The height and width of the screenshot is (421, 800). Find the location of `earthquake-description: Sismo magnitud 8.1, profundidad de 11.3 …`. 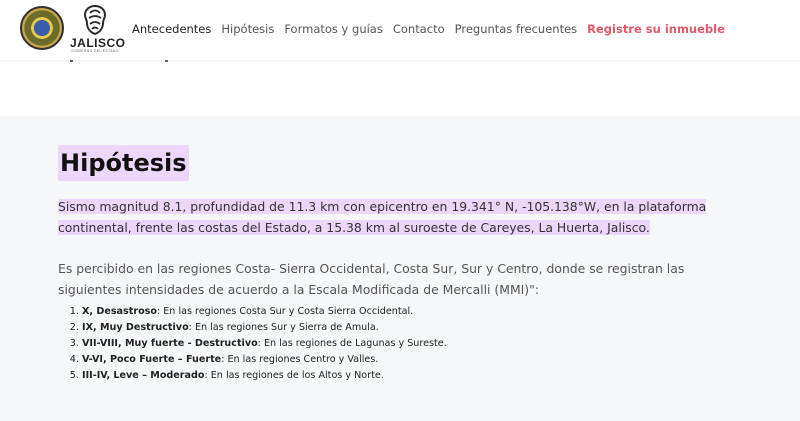

earthquake-description: Sismo magnitud 8.1, profundidad de 11.3 … is located at coordinates (403, 217).